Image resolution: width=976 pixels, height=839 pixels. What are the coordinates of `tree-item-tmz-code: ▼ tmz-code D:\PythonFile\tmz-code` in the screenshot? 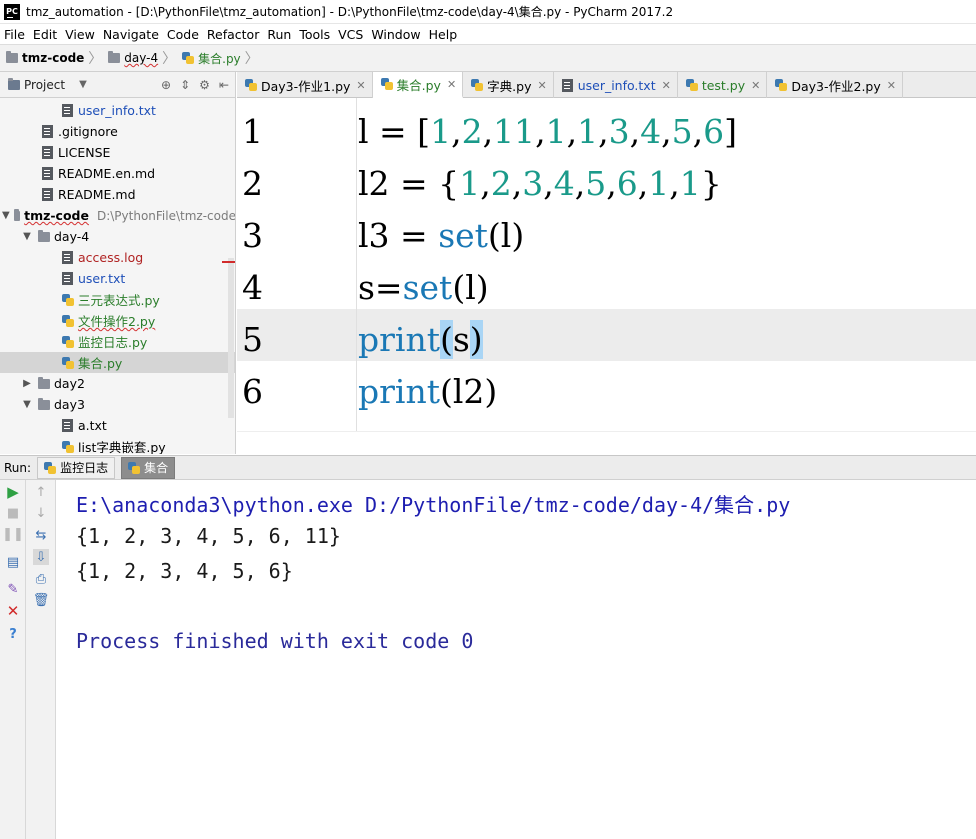 It's located at (117, 215).